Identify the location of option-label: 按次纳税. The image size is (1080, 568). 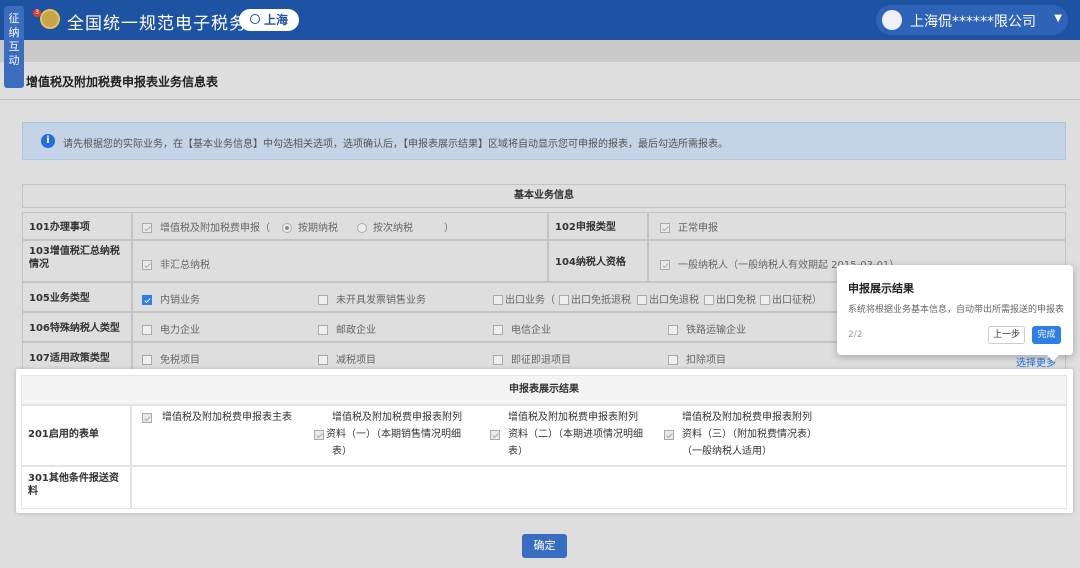
(393, 228).